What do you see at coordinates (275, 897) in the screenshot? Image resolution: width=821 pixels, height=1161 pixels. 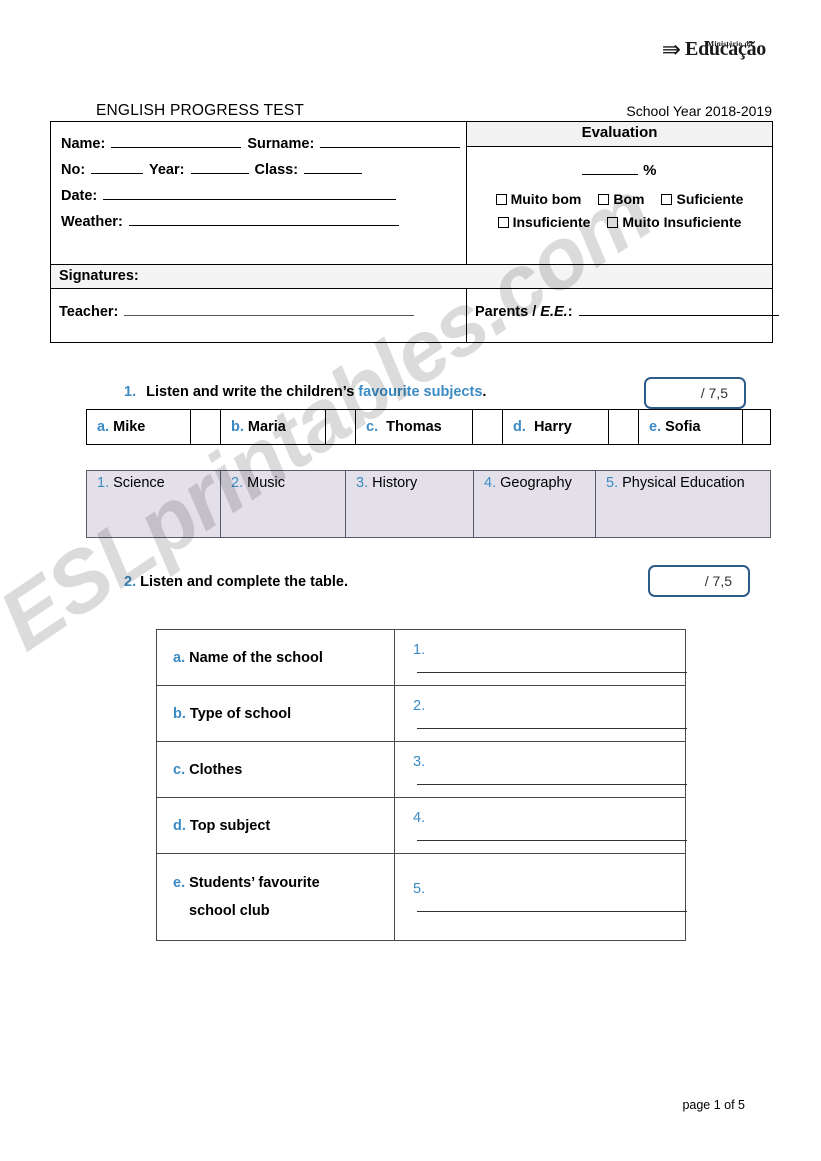 I see `info-label-e: e. Students’ favourite school club` at bounding box center [275, 897].